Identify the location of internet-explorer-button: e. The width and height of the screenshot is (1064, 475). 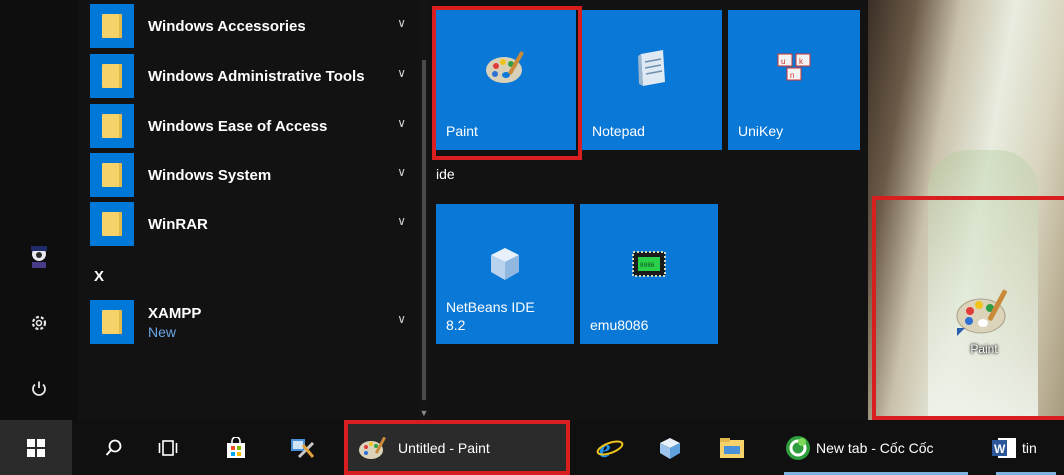
(610, 447).